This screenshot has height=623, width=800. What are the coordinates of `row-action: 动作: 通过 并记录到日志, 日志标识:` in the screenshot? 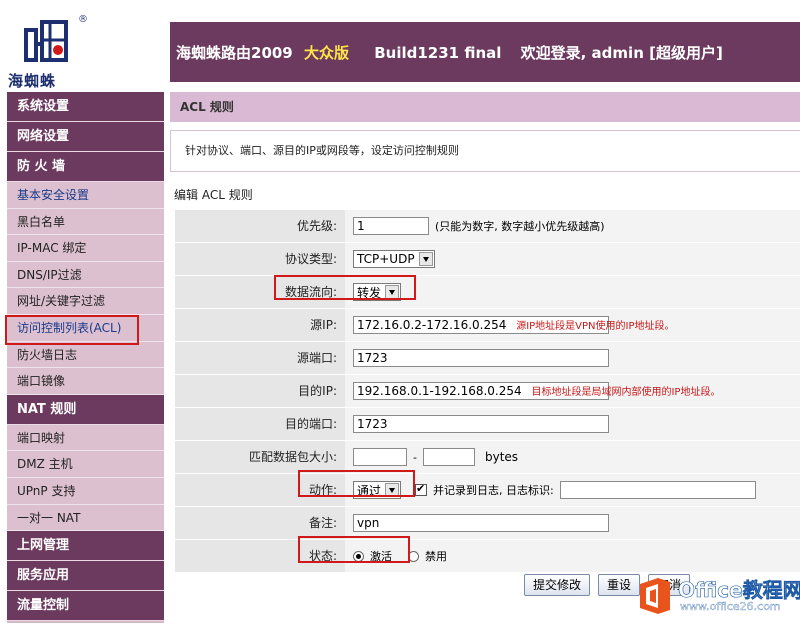 It's located at (487, 490).